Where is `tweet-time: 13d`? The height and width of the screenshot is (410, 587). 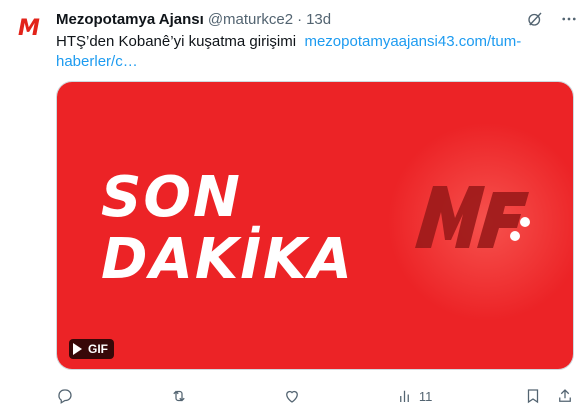
tweet-time: 13d is located at coordinates (318, 19).